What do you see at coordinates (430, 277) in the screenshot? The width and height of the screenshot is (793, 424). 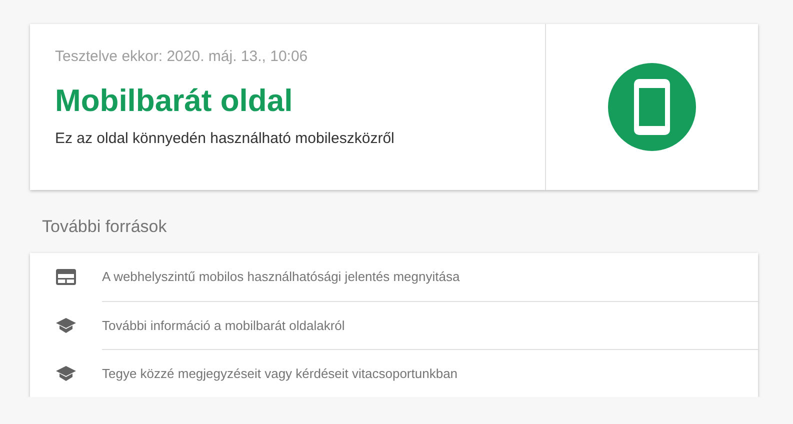 I see `resource-link: A webhelyszintű mobilos használhatósági jelentés megnyitása` at bounding box center [430, 277].